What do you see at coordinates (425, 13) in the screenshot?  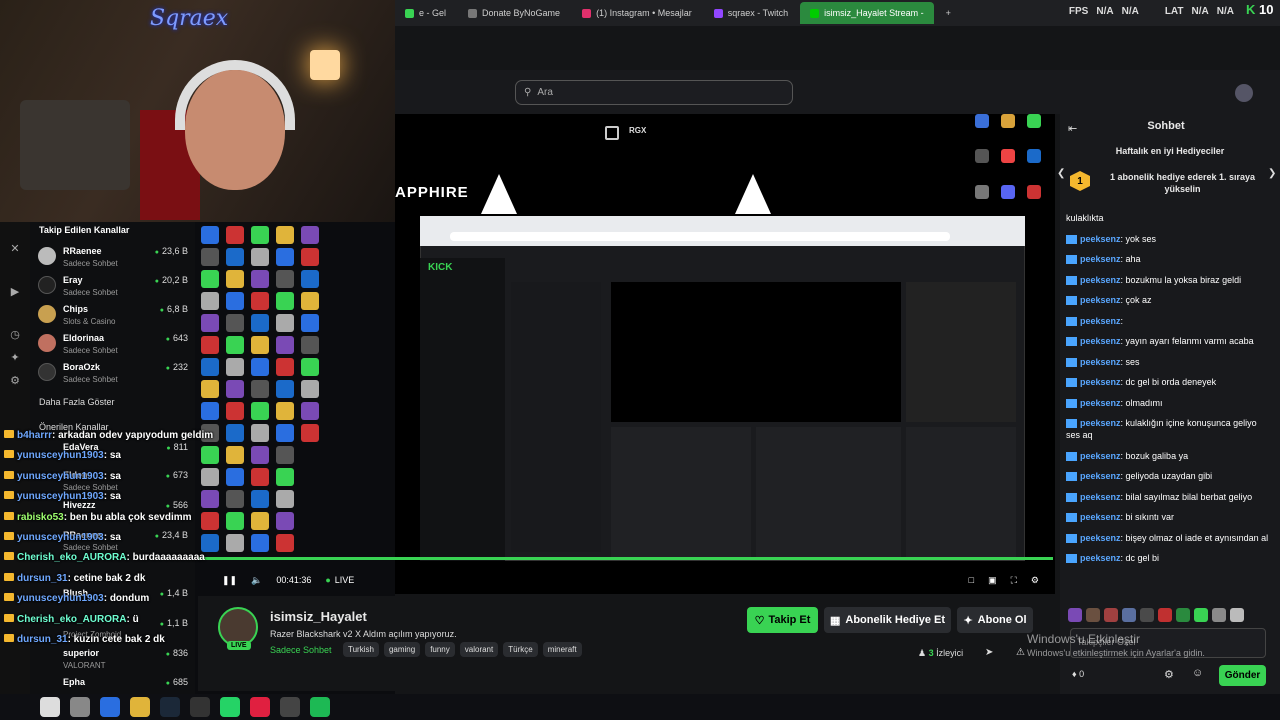 I see `browser-tab: e - Gel` at bounding box center [425, 13].